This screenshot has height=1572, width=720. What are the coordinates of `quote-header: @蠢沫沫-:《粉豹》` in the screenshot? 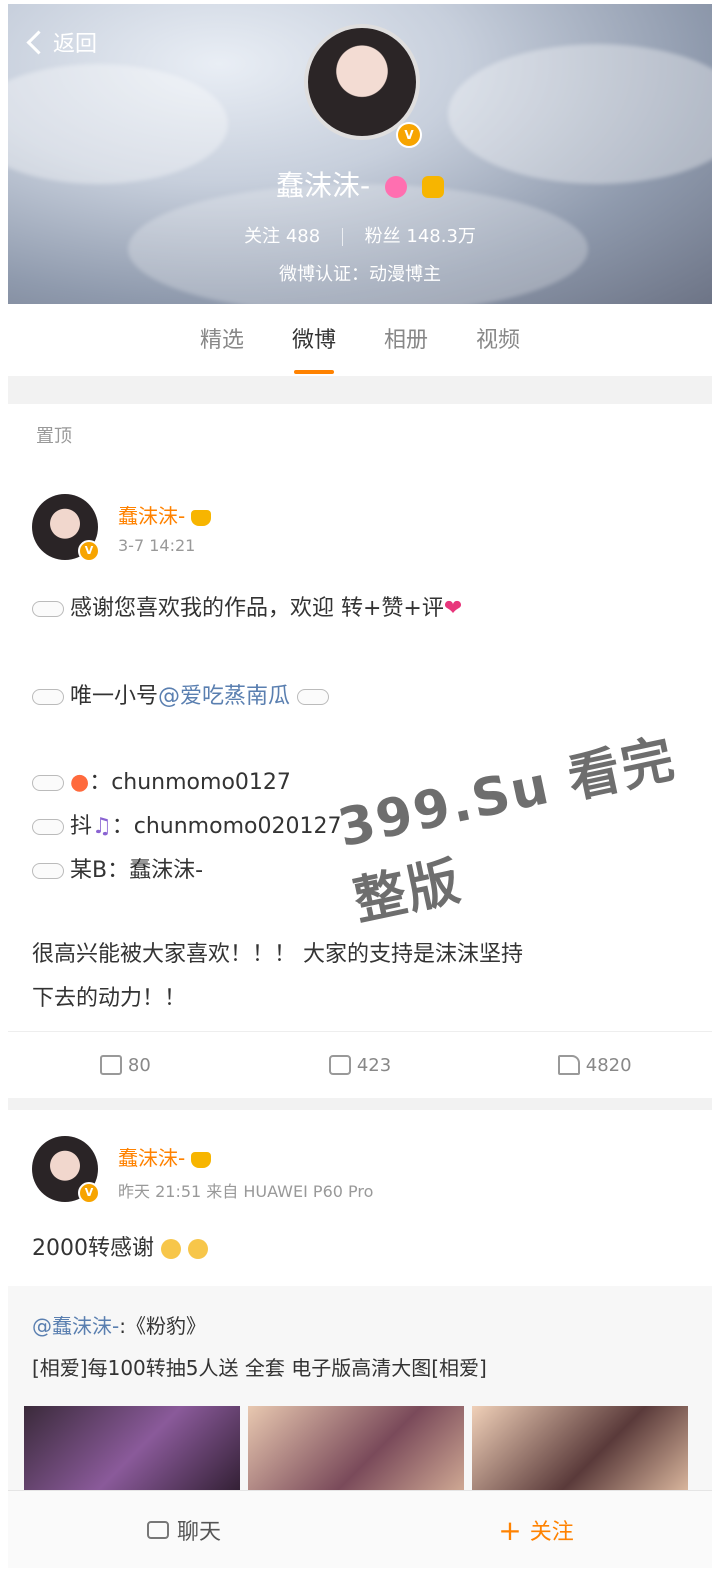 It's located at (119, 1324).